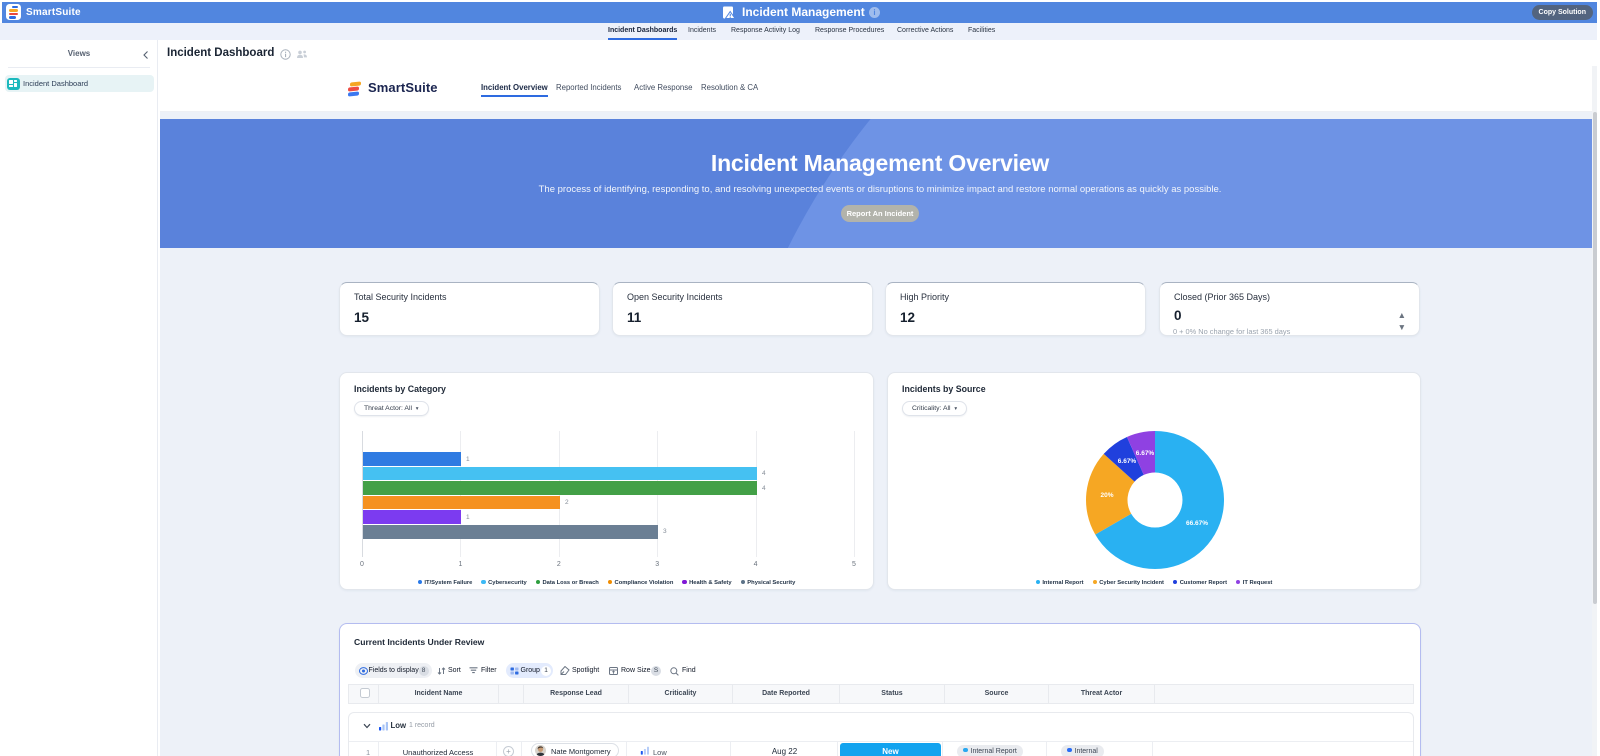 This screenshot has width=1600, height=756. Describe the element at coordinates (1106, 495) in the screenshot. I see `svg-text: 20%` at that location.